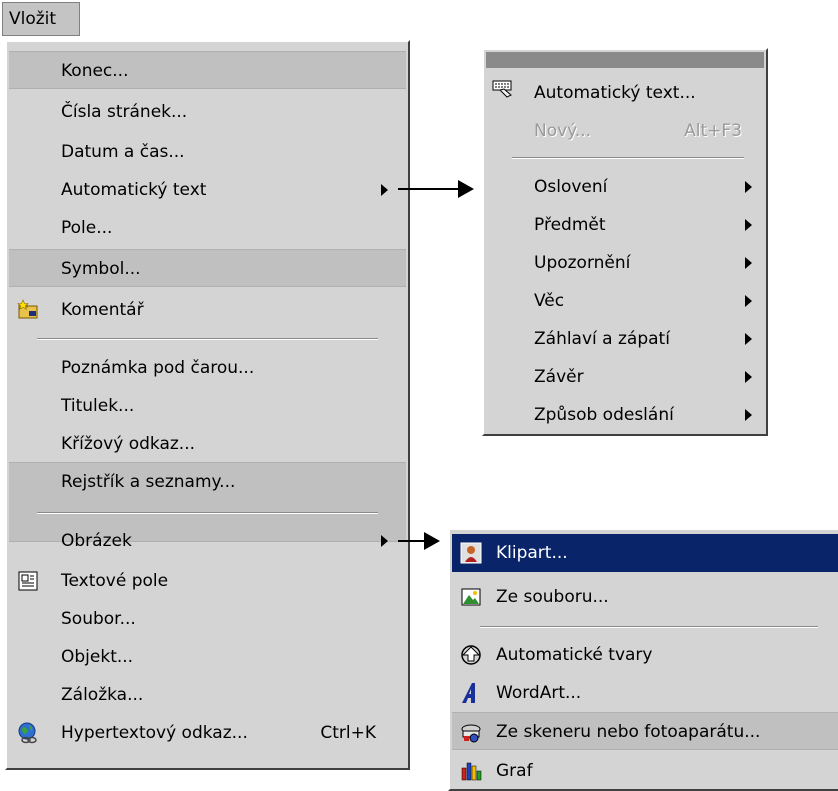 This screenshot has height=791, width=838. I want to click on submenu-item-label: Věc, so click(549, 301).